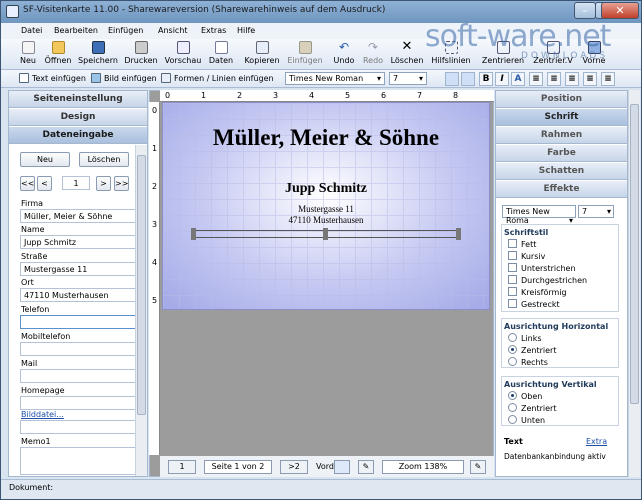 The width and height of the screenshot is (642, 500). Describe the element at coordinates (52, 78) in the screenshot. I see `insert-text-button: Text einfügen` at that location.